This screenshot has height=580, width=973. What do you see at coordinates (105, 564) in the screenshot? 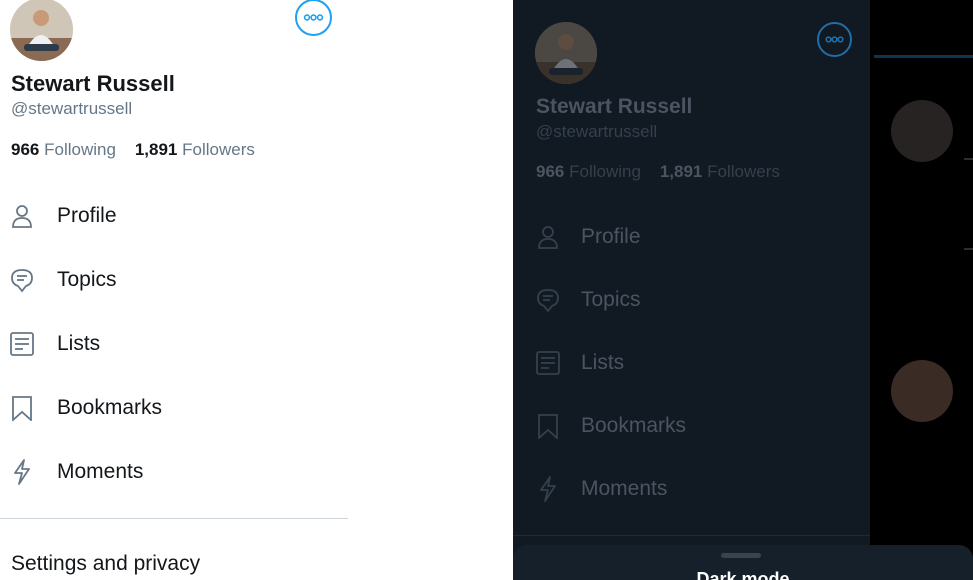
I see `settings-and-privacy-link: Settings and privacy` at bounding box center [105, 564].